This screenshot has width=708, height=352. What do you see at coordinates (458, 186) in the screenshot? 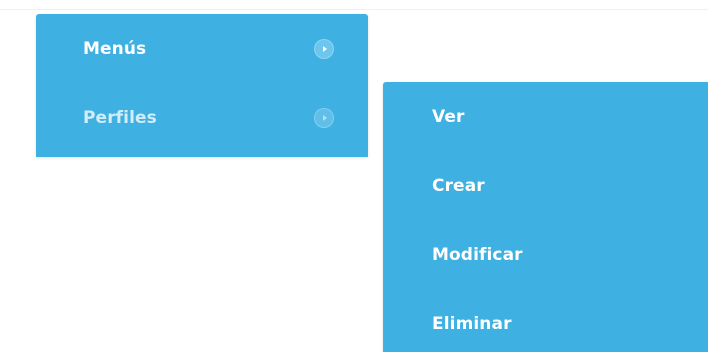
I see `submenu-item-label: Crear` at bounding box center [458, 186].